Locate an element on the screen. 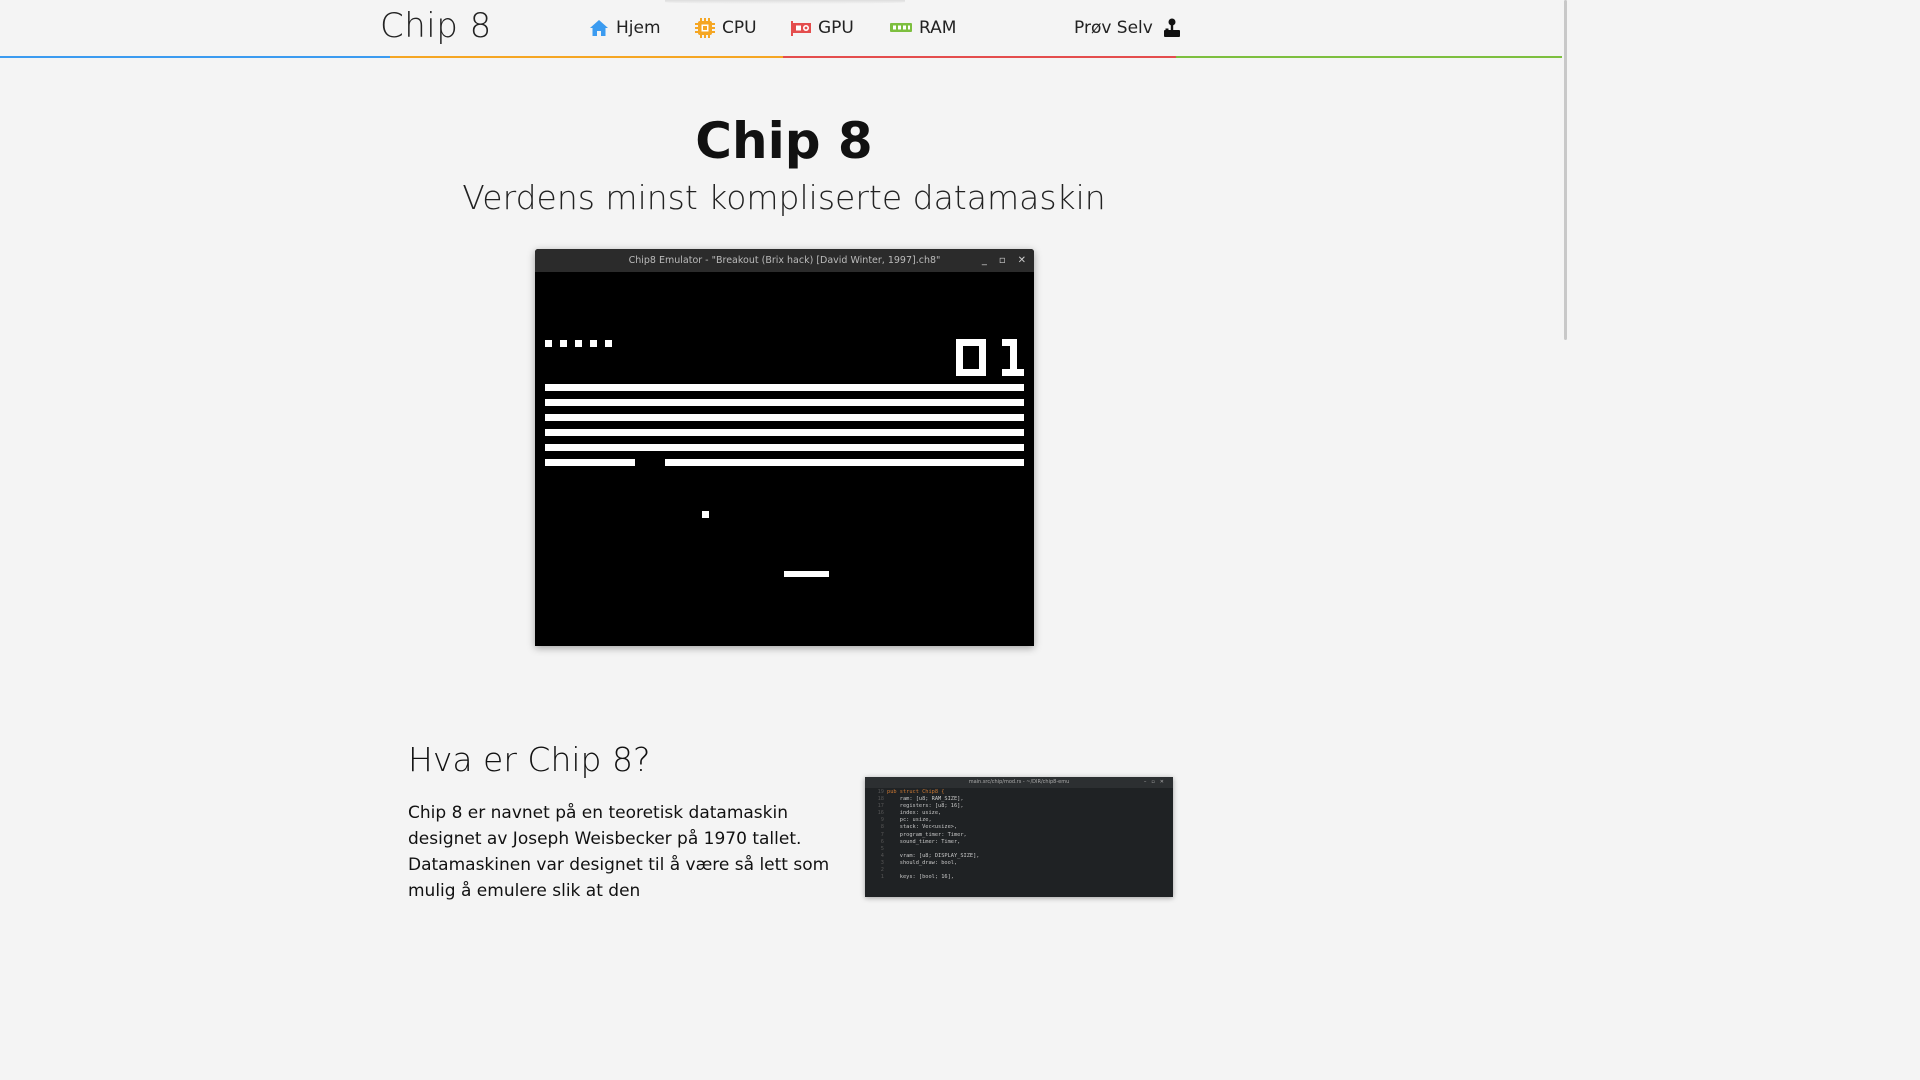  section-heading: Hva er Chip 8? is located at coordinates (529, 759).